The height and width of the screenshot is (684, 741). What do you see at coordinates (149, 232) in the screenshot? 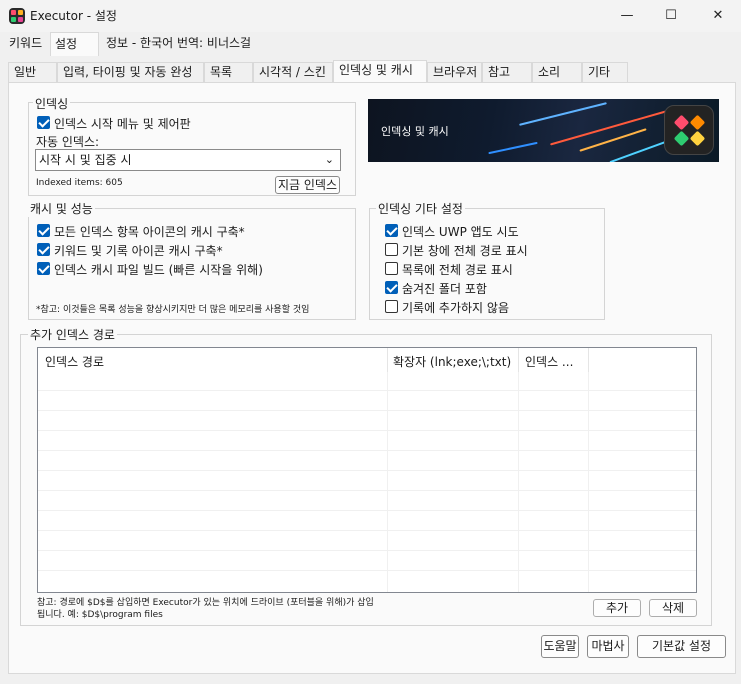
I see `cache-icons-label: 모든 인덱스 항목 아이콘의 캐시 구축*` at bounding box center [149, 232].